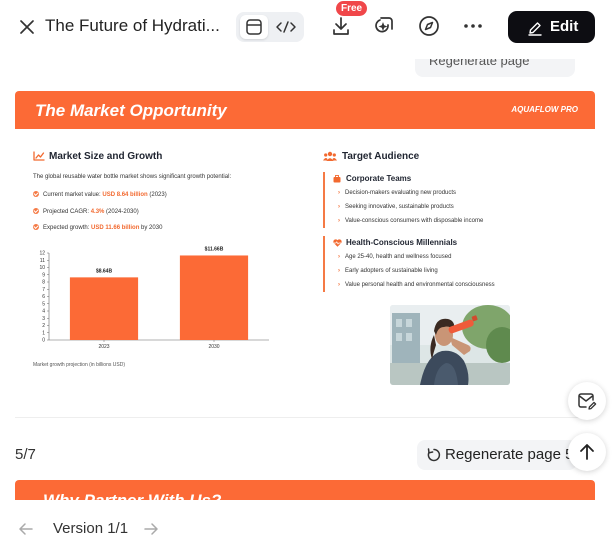 Image resolution: width=614 pixels, height=556 pixels. Describe the element at coordinates (402, 242) in the screenshot. I see `audience-group-title: Health-Conscious Millennials` at that location.